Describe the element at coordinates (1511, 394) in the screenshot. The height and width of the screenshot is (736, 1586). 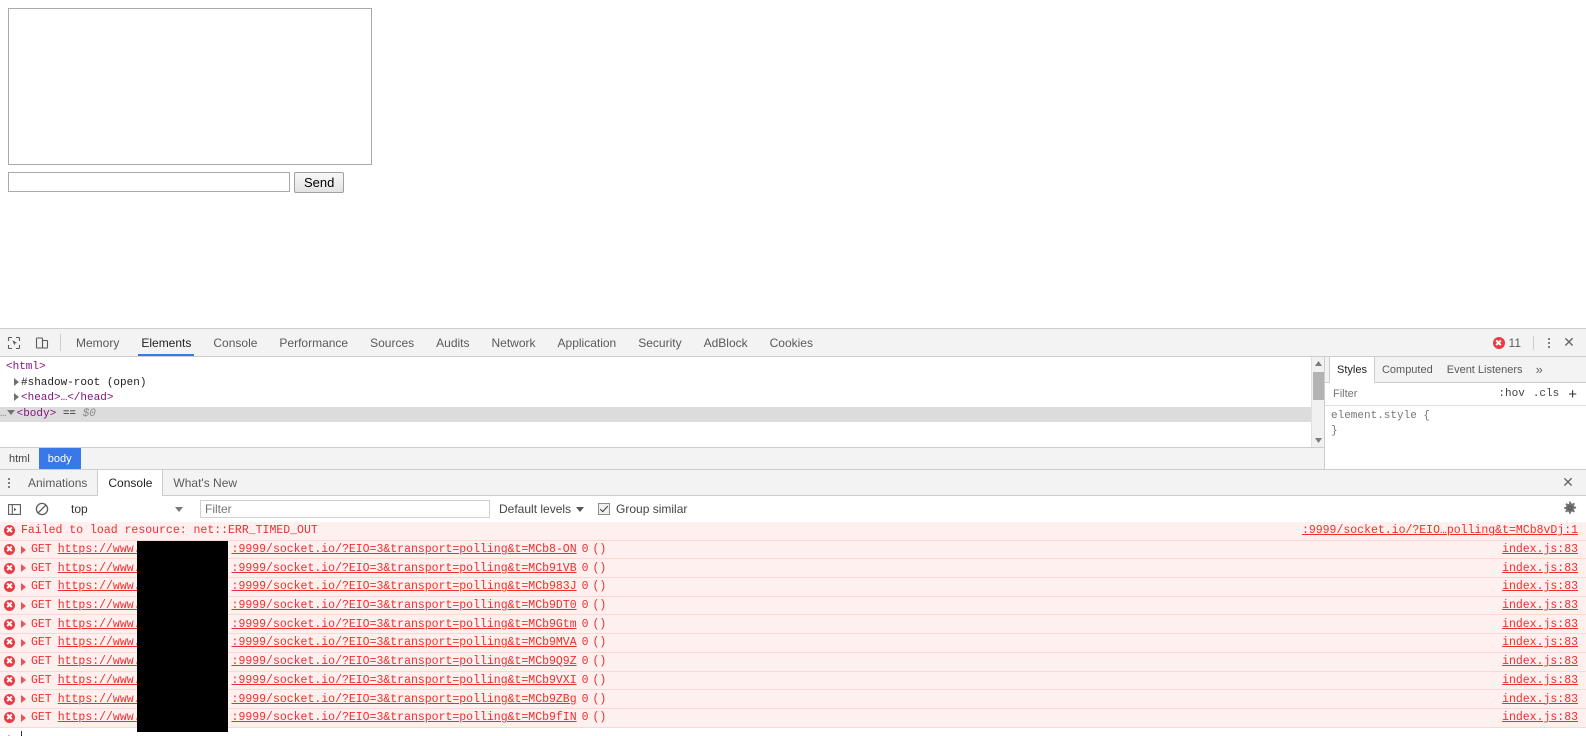
I see `hov-toggle: :hov` at that location.